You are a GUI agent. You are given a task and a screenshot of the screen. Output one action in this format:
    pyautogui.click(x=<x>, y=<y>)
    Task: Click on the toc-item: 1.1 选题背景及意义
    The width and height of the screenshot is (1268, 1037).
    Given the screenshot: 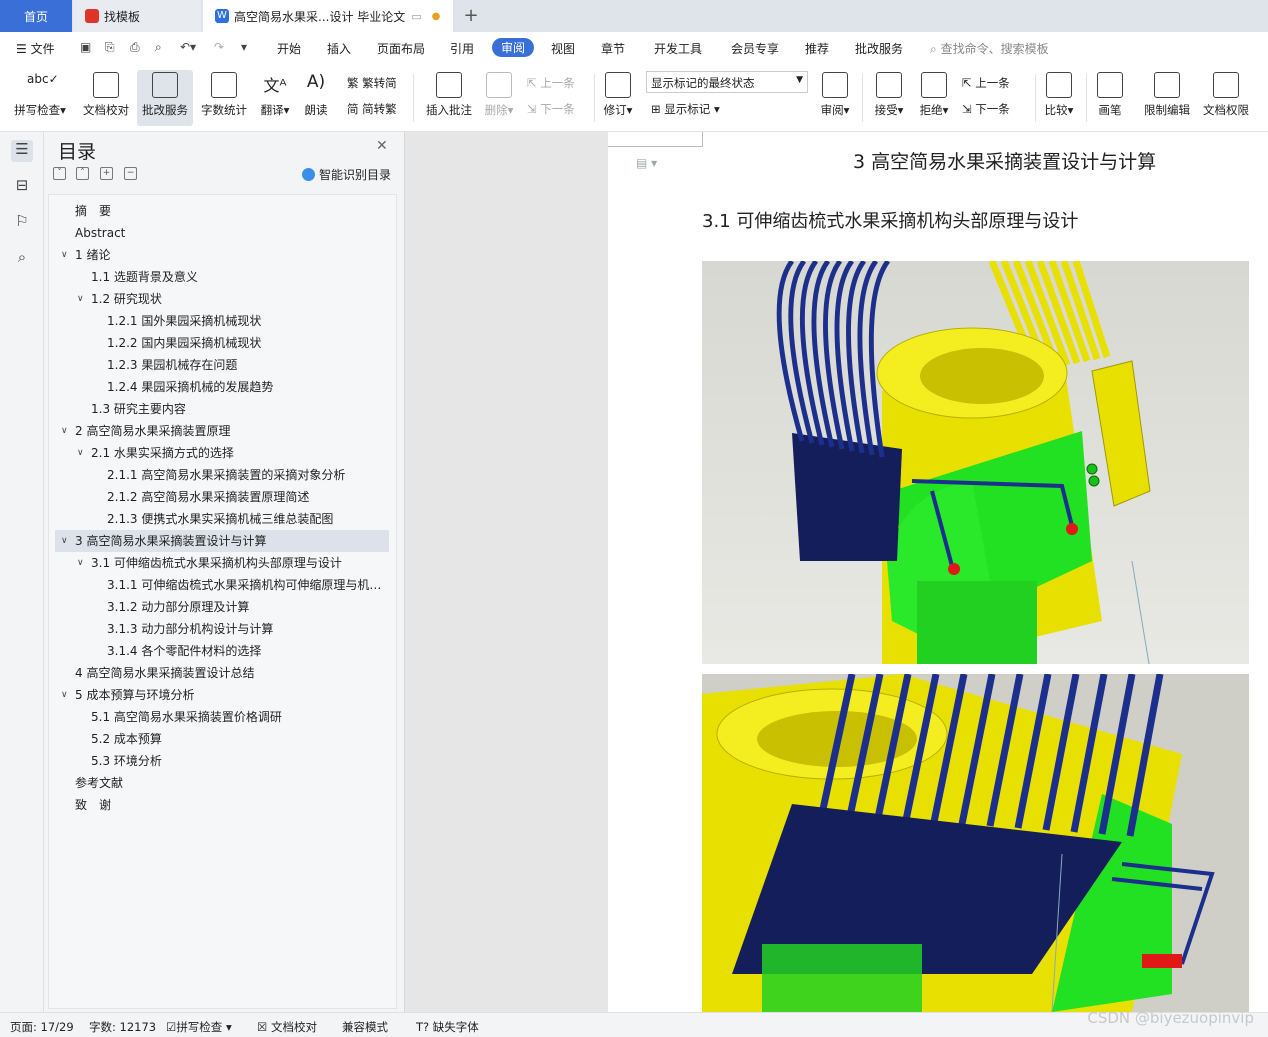 What is the action you would take?
    pyautogui.click(x=216, y=277)
    